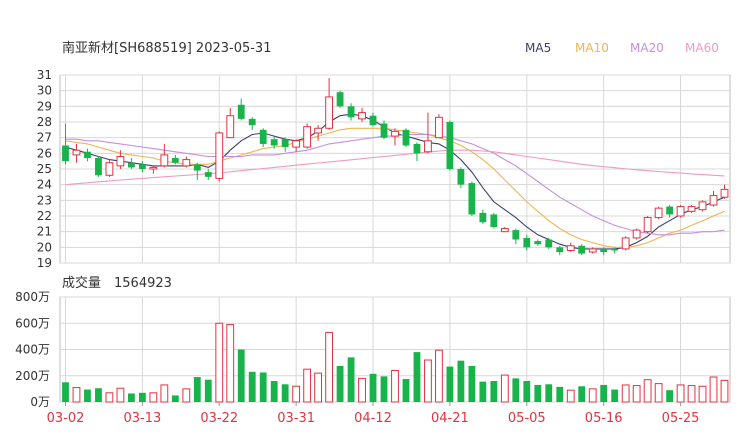 This screenshot has height=440, width=740. I want to click on chart-title: 南亚新材[SH688519] 2023-05-31, so click(166, 48).